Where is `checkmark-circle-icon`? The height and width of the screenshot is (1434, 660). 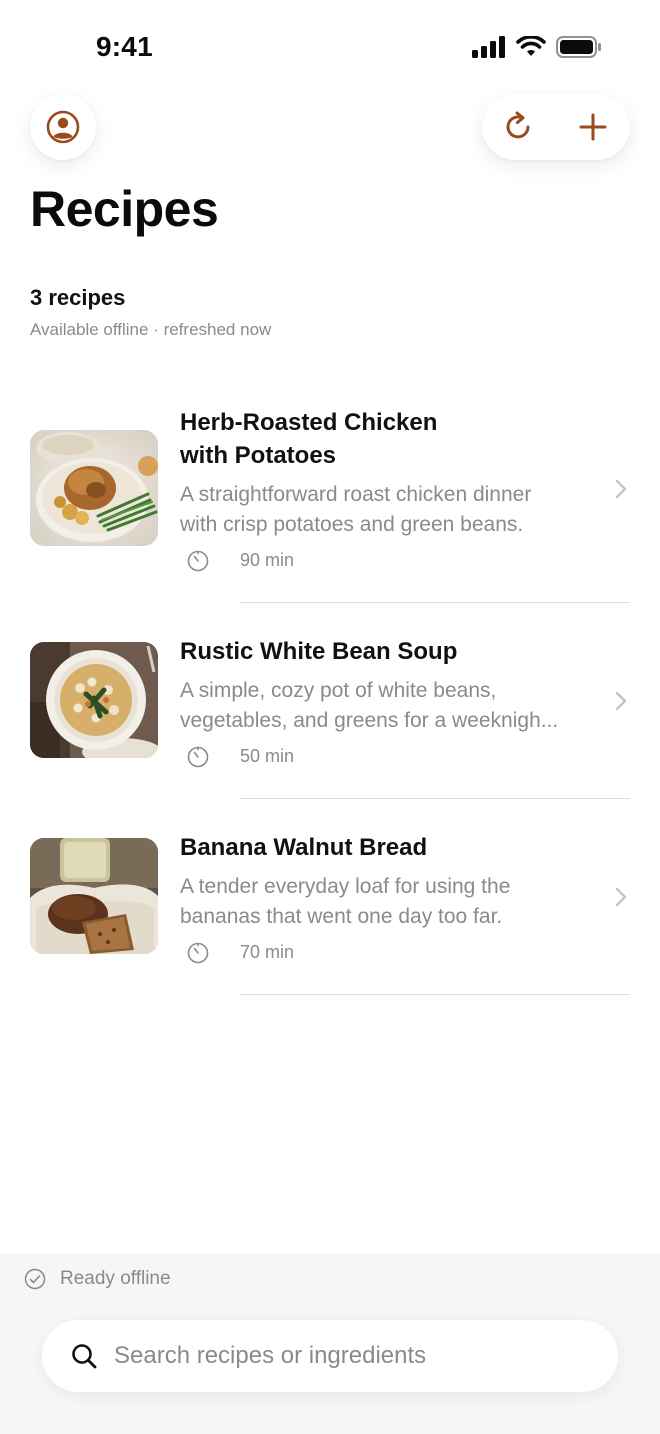 checkmark-circle-icon is located at coordinates (35, 1279).